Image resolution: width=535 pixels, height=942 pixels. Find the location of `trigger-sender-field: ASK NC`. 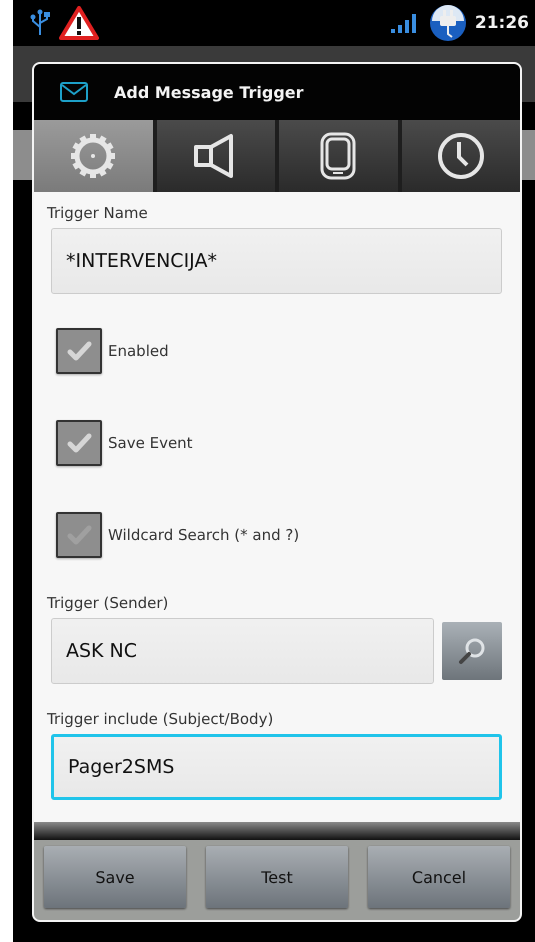

trigger-sender-field: ASK NC is located at coordinates (242, 651).